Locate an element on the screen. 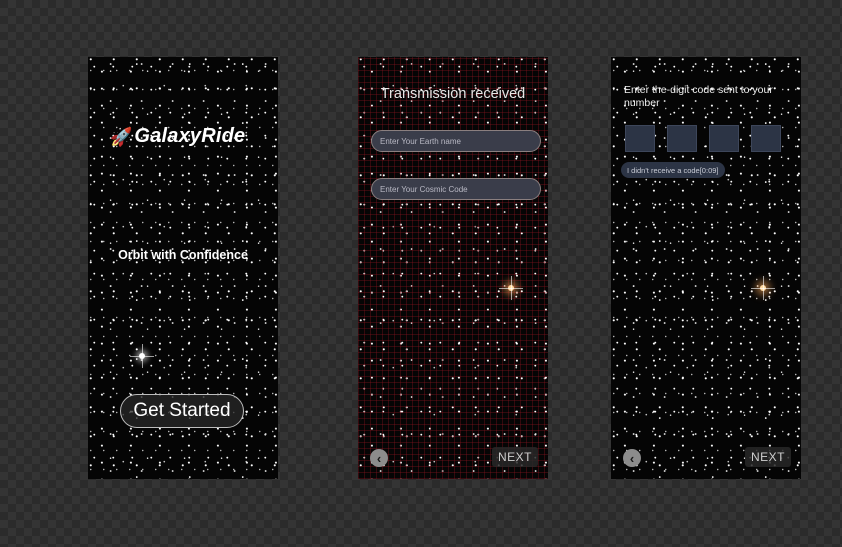 The image size is (842, 547). cosmic-code-input is located at coordinates (456, 189).